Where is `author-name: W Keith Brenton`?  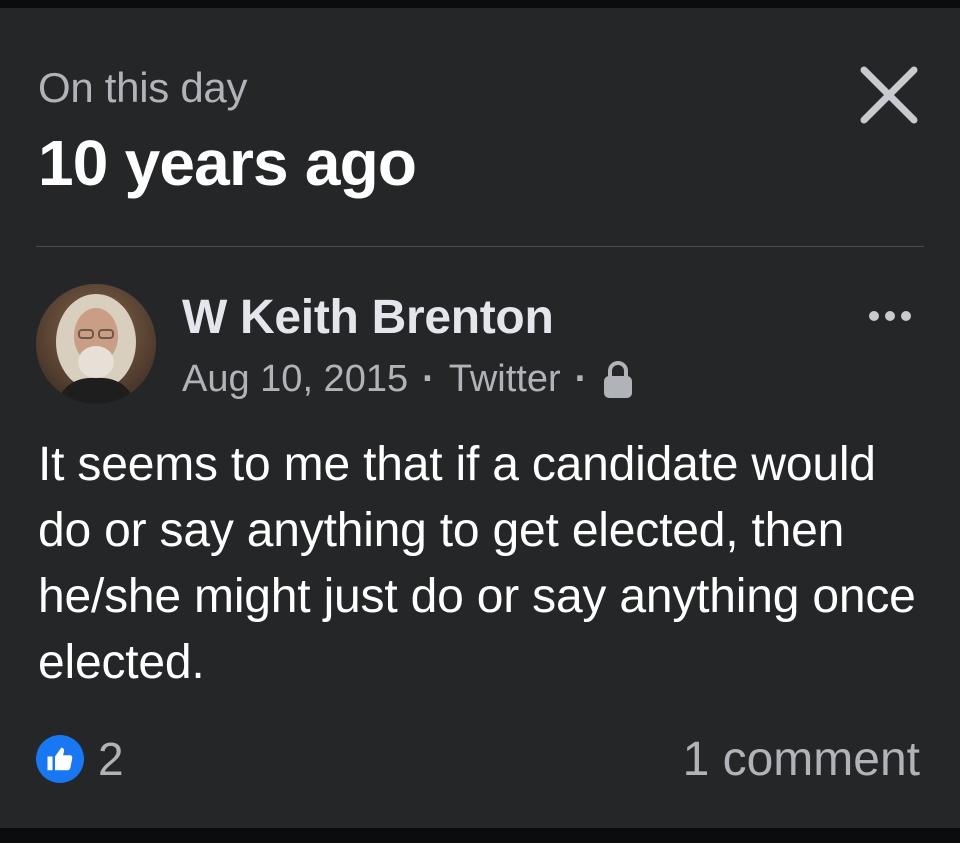
author-name: W Keith Brenton is located at coordinates (368, 317).